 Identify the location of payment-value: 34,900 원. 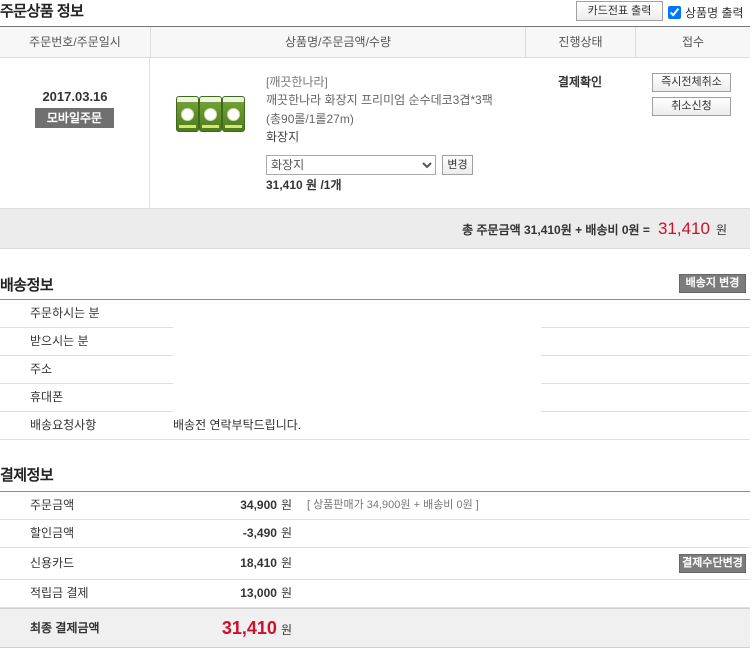
(226, 505).